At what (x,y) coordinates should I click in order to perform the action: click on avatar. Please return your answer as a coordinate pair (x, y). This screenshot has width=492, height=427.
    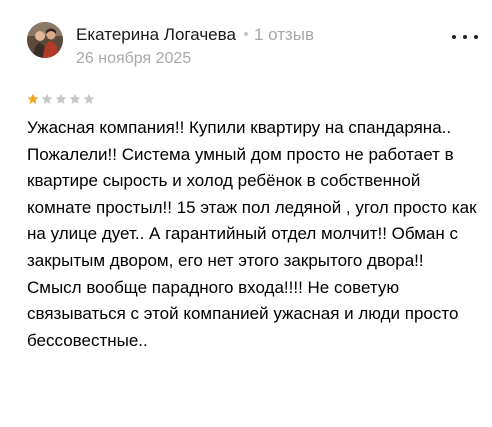
    Looking at the image, I should click on (45, 40).